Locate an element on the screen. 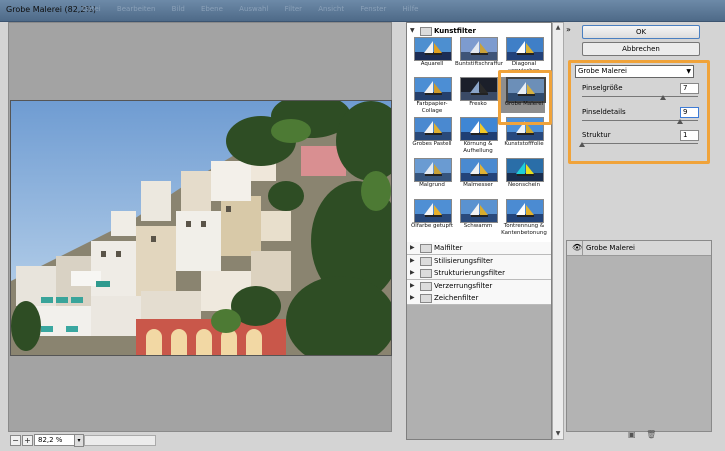 This screenshot has width=725, height=451. filter-thumb: Diagonal verwischen is located at coordinates (524, 58).